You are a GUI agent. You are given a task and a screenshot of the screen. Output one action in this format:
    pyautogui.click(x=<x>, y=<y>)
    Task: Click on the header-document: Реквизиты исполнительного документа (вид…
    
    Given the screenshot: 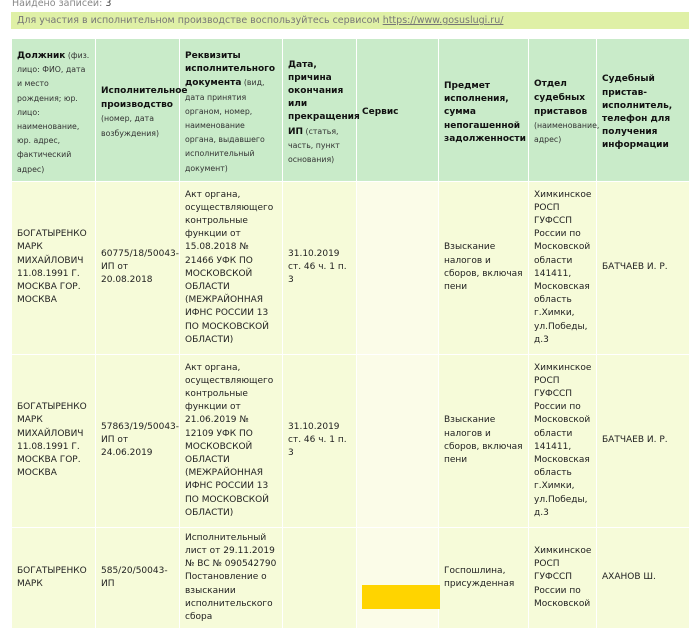 What is the action you would take?
    pyautogui.click(x=231, y=110)
    